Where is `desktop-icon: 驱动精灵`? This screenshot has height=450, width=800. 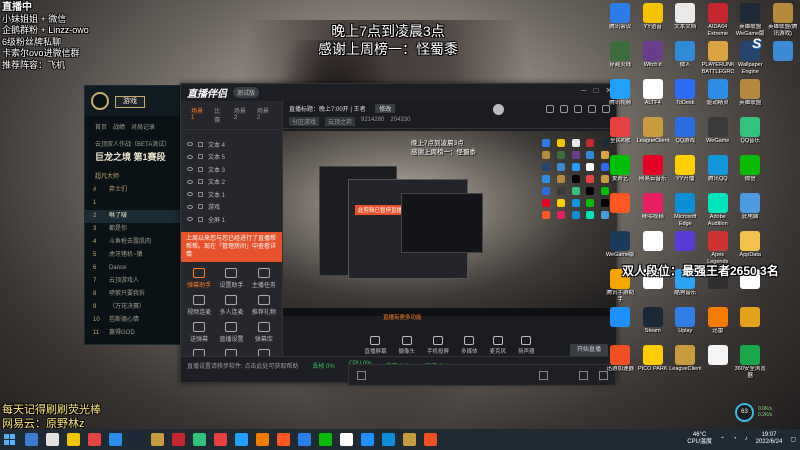
desktop-icon: 驱动精灵 is located at coordinates (718, 98).